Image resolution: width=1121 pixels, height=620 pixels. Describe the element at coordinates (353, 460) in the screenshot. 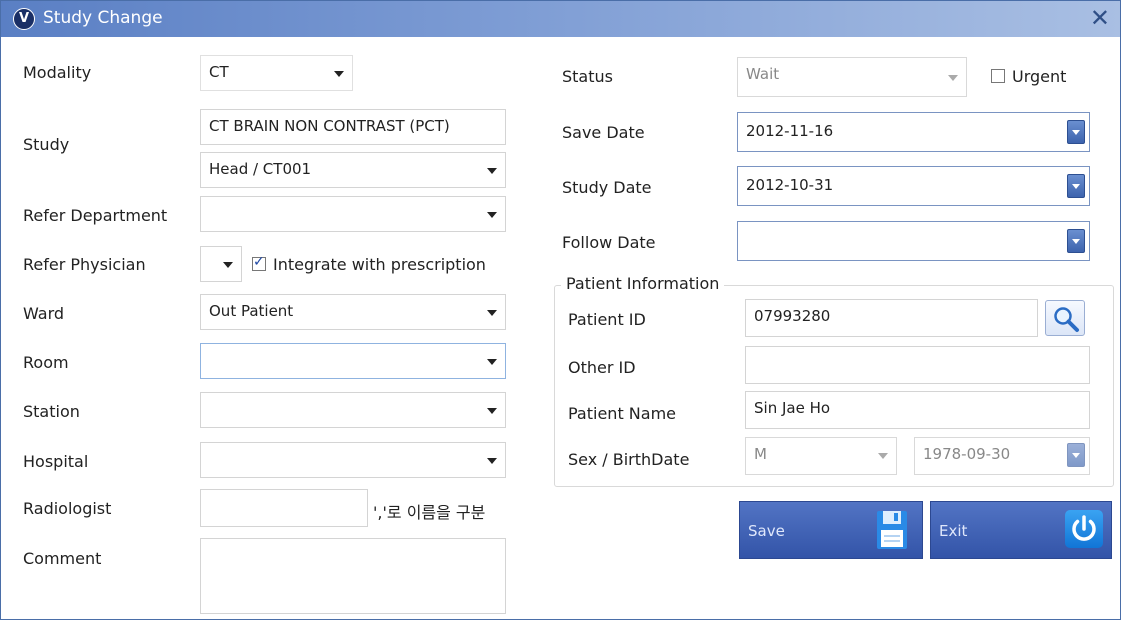

I see `hospital-select` at that location.